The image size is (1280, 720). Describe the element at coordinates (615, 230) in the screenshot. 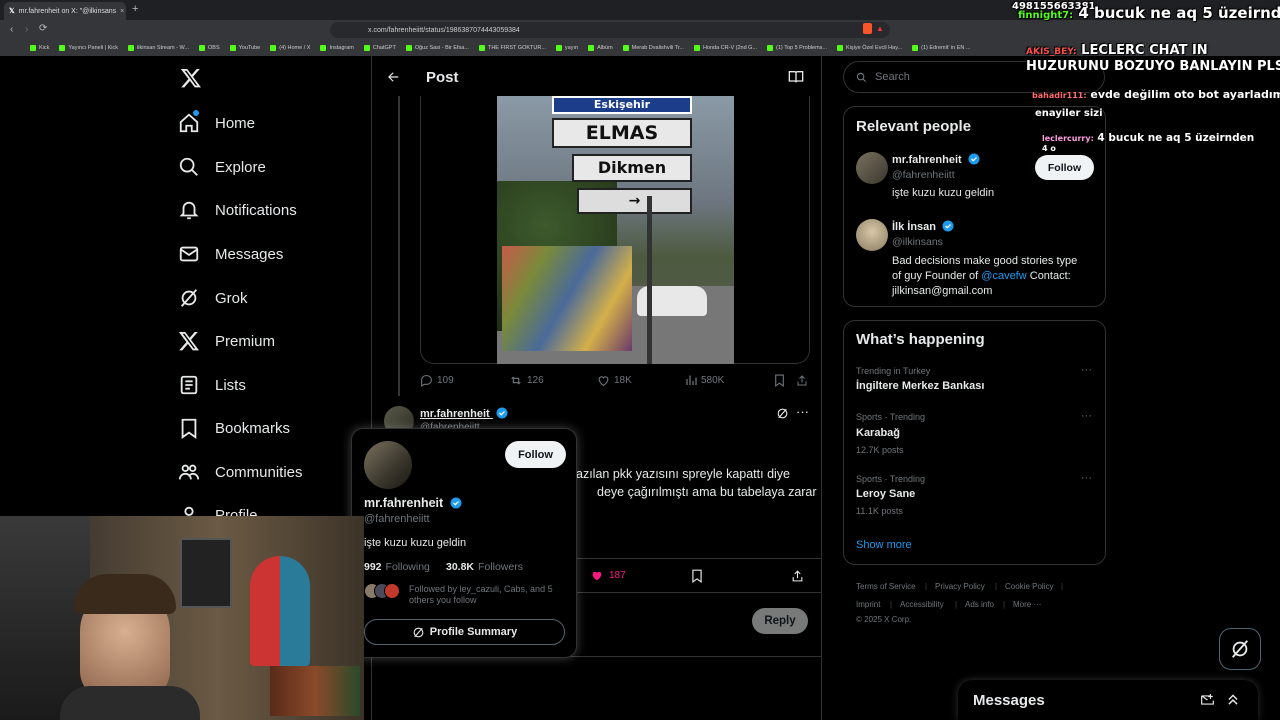

I see `post-image: Eskişehir ELMAS Dikmen →` at that location.